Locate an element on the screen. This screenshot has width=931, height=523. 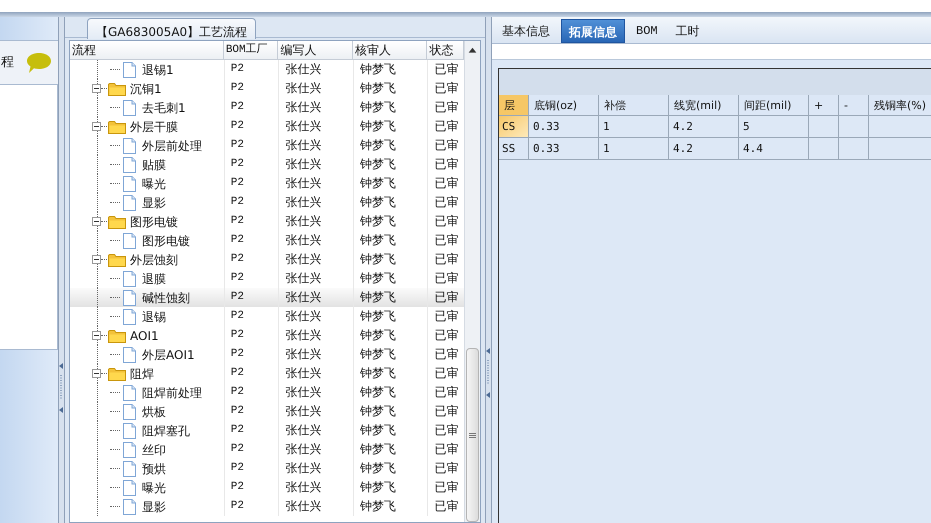
panel-title: 程 is located at coordinates (7, 63).